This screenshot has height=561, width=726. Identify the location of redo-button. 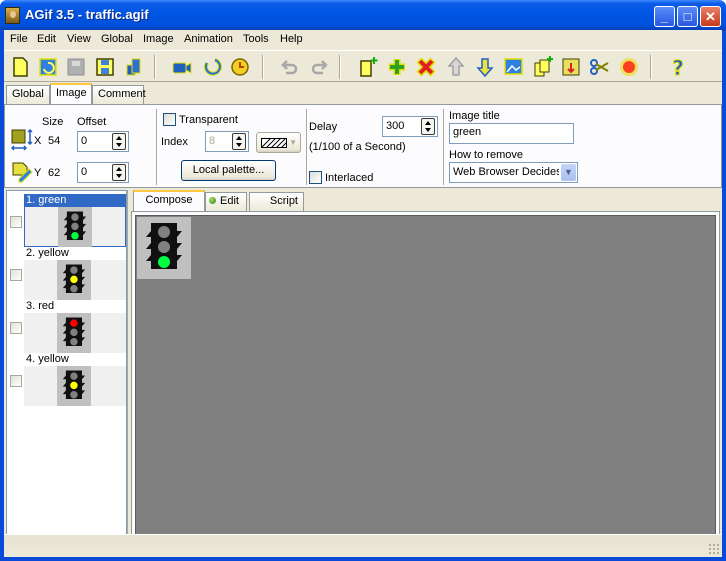
(319, 67).